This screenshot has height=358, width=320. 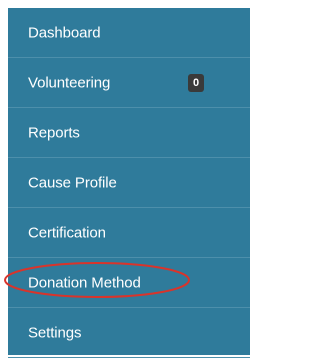 What do you see at coordinates (72, 182) in the screenshot?
I see `sidebar-item-label: Cause Profile` at bounding box center [72, 182].